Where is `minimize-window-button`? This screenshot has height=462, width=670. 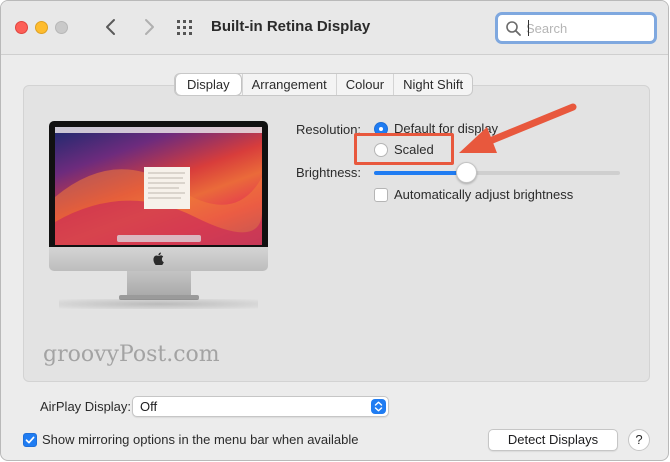 minimize-window-button is located at coordinates (41, 27).